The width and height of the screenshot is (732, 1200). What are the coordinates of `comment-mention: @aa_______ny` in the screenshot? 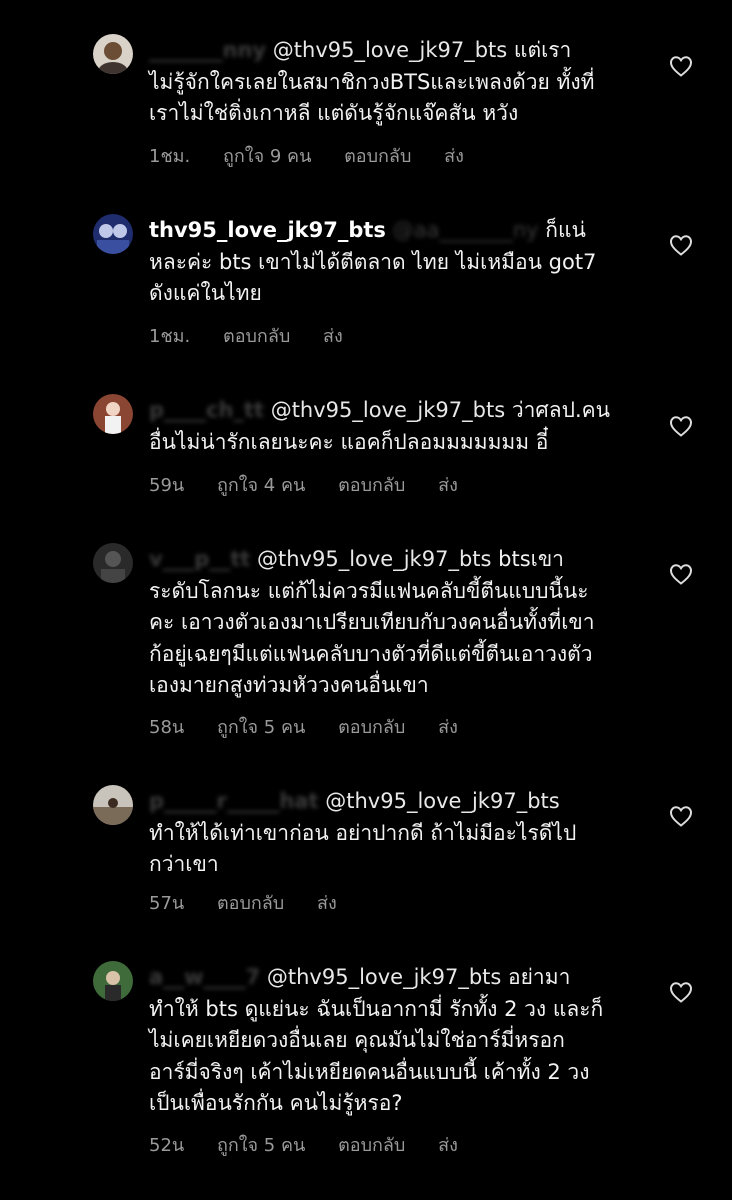 It's located at (466, 230).